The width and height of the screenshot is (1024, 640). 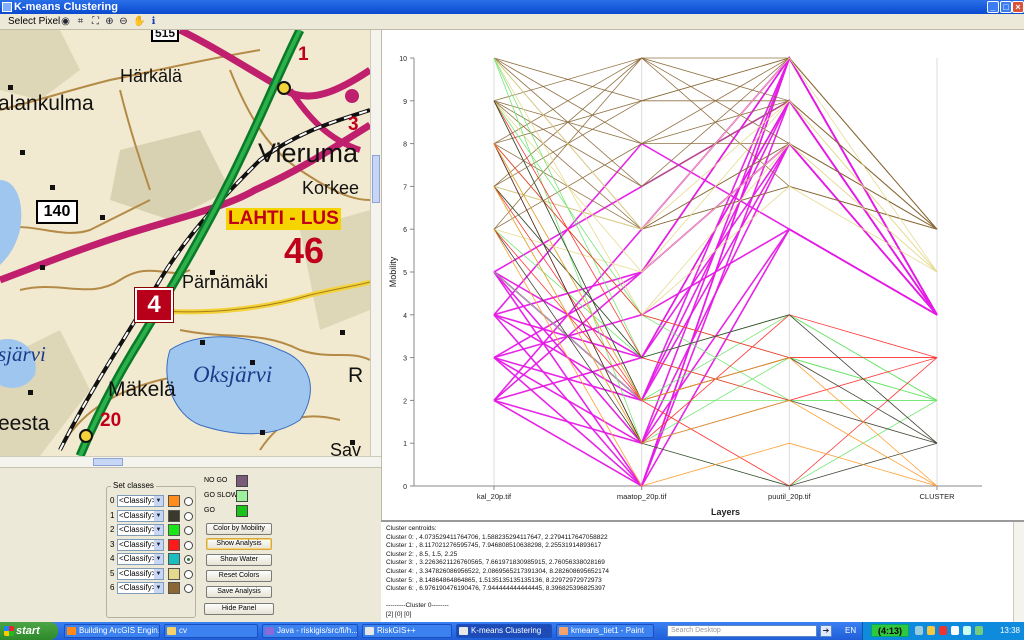 I want to click on taskbar-item: K-means Clustering, so click(x=504, y=631).